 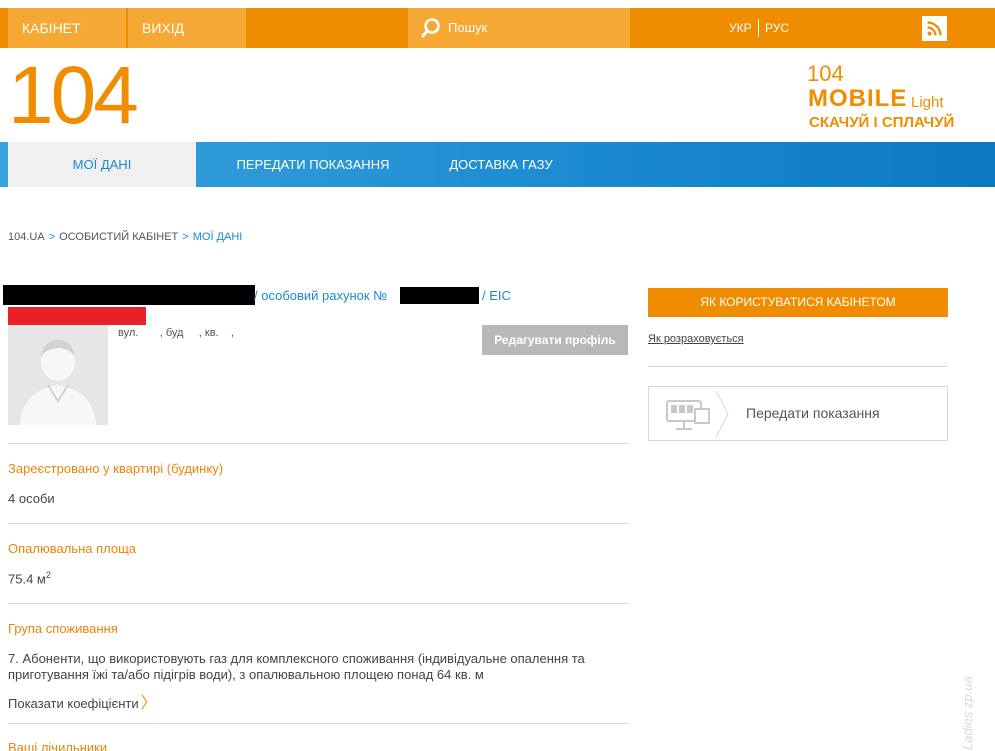 What do you see at coordinates (497, 4) in the screenshot?
I see `top-strip` at bounding box center [497, 4].